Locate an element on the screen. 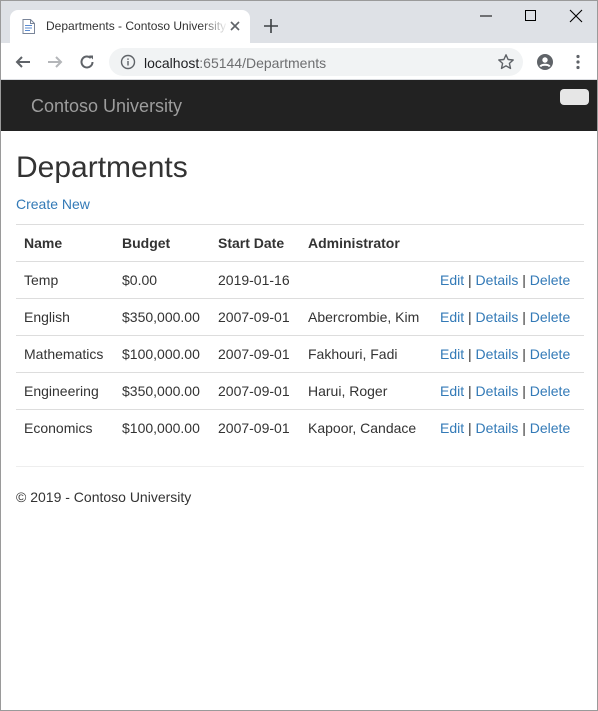 This screenshot has height=711, width=598. footer-divider is located at coordinates (300, 466).